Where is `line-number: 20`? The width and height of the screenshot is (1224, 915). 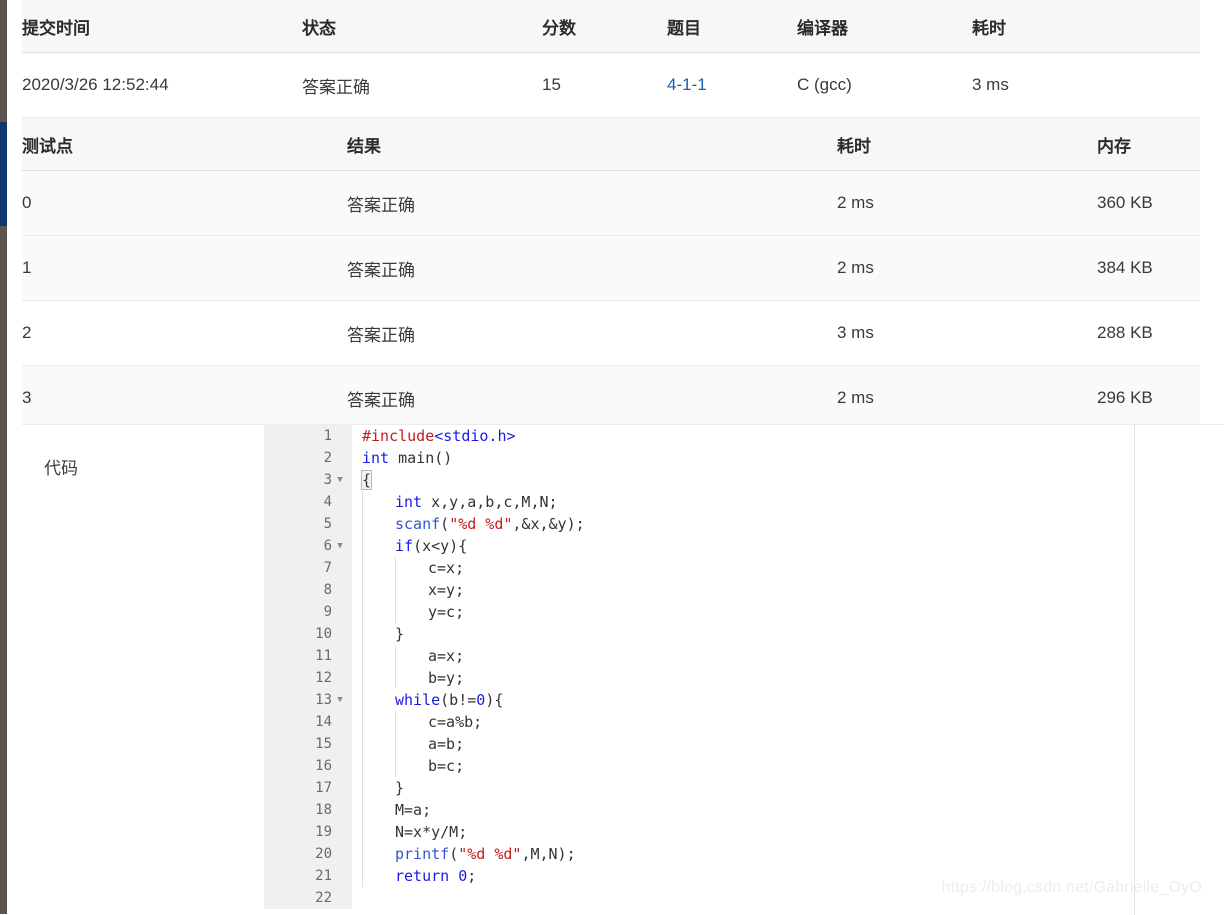
line-number: 20 is located at coordinates (323, 854).